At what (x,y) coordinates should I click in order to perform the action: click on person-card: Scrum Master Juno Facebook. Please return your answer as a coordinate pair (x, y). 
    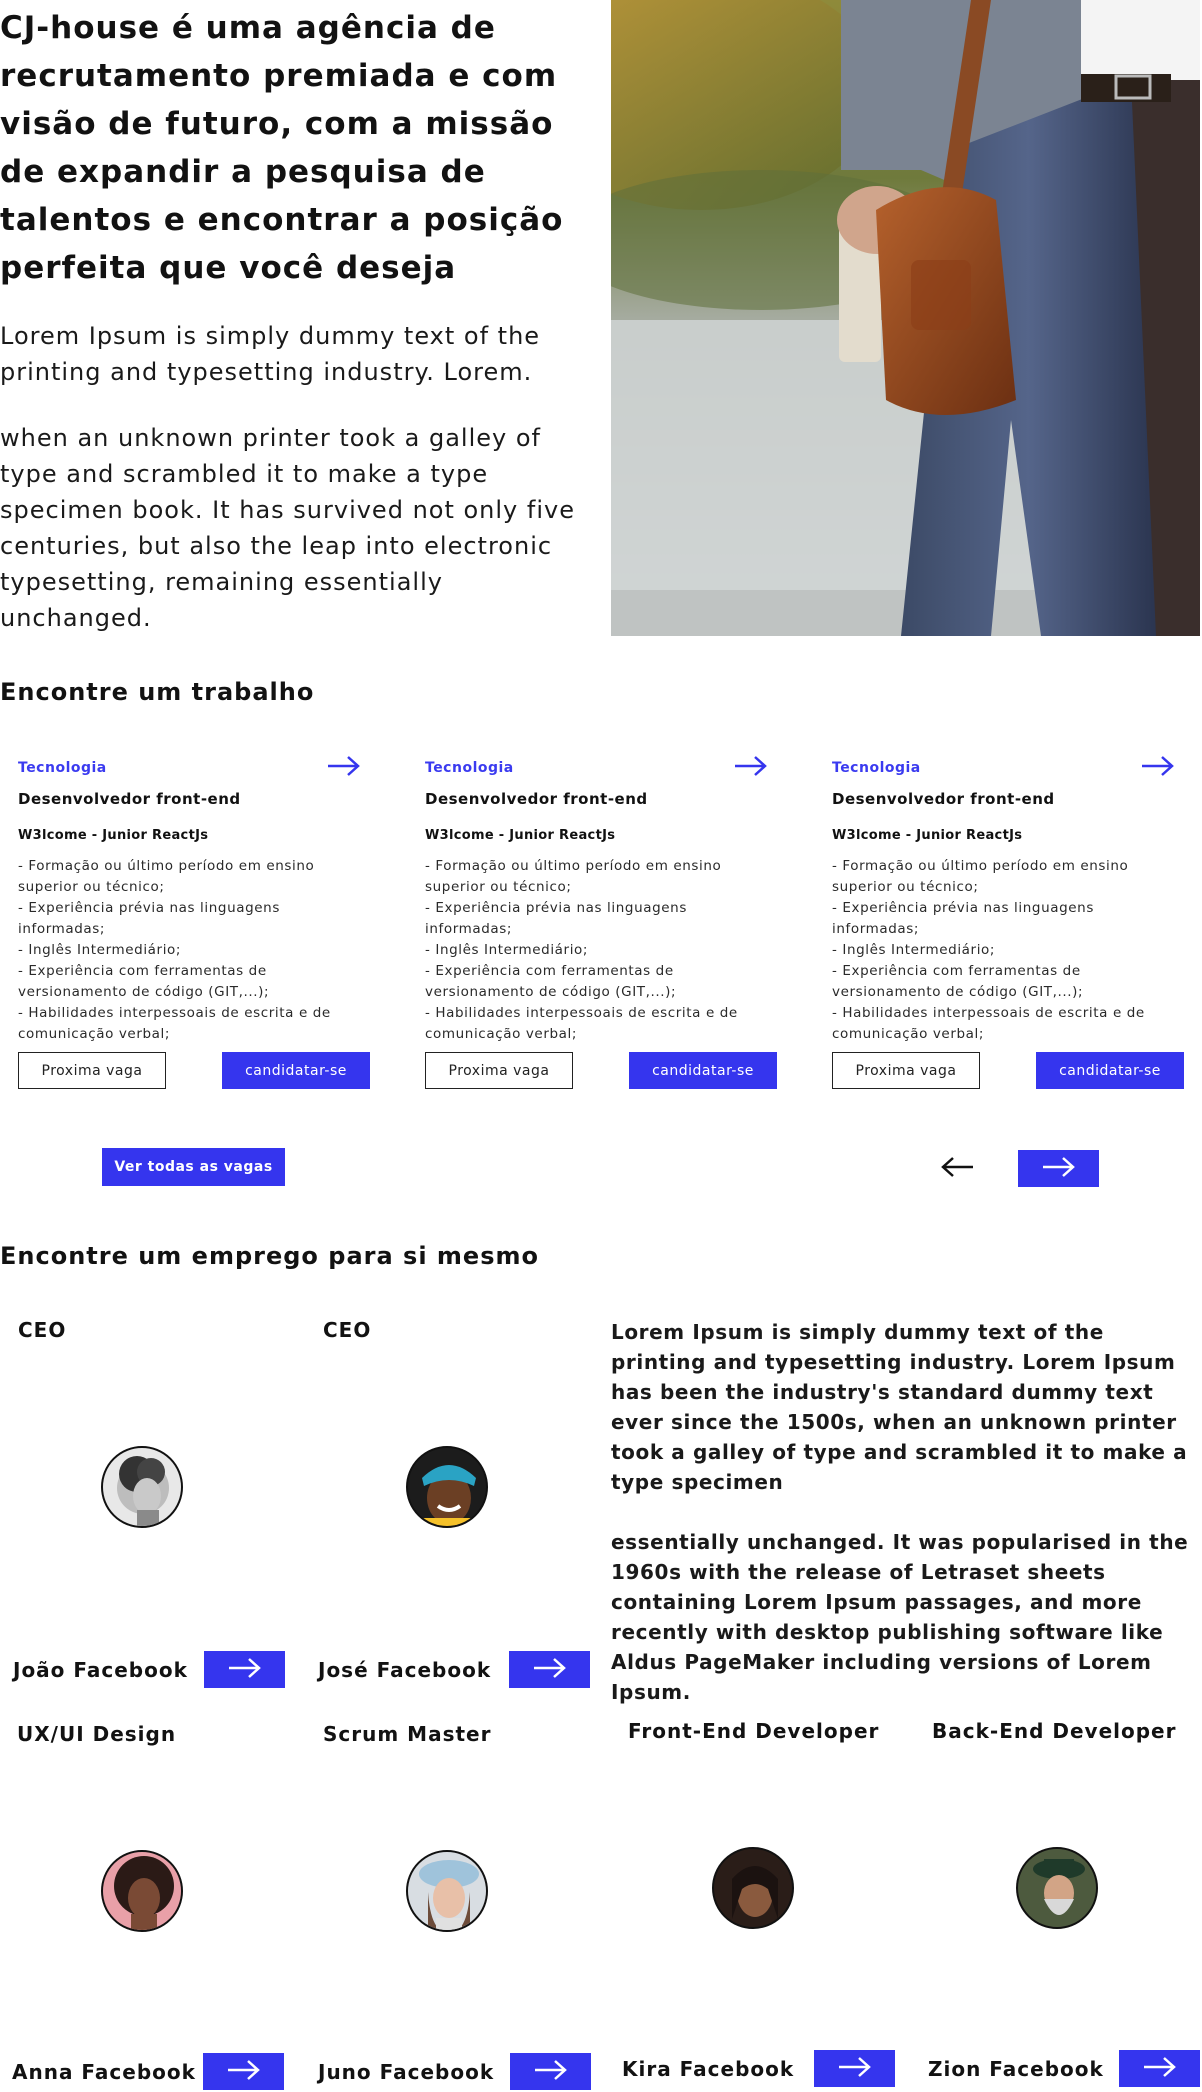
    Looking at the image, I should click on (455, 1907).